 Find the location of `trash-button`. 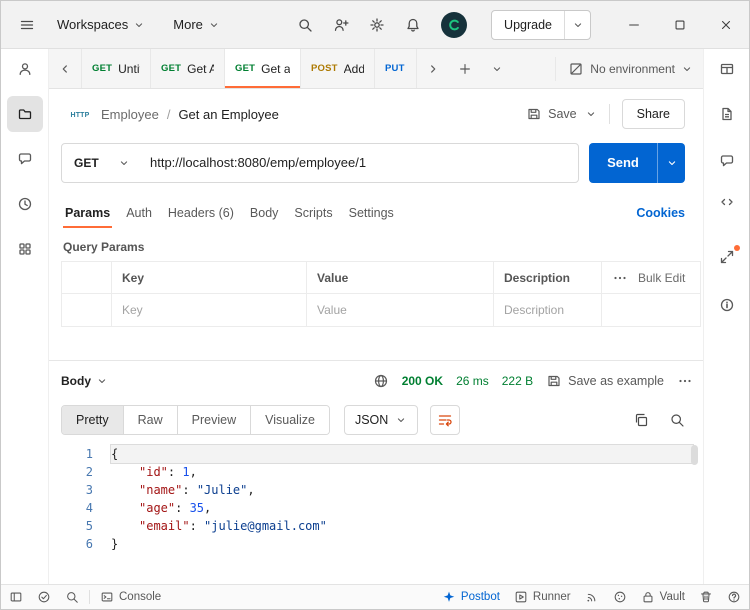

trash-button is located at coordinates (706, 597).